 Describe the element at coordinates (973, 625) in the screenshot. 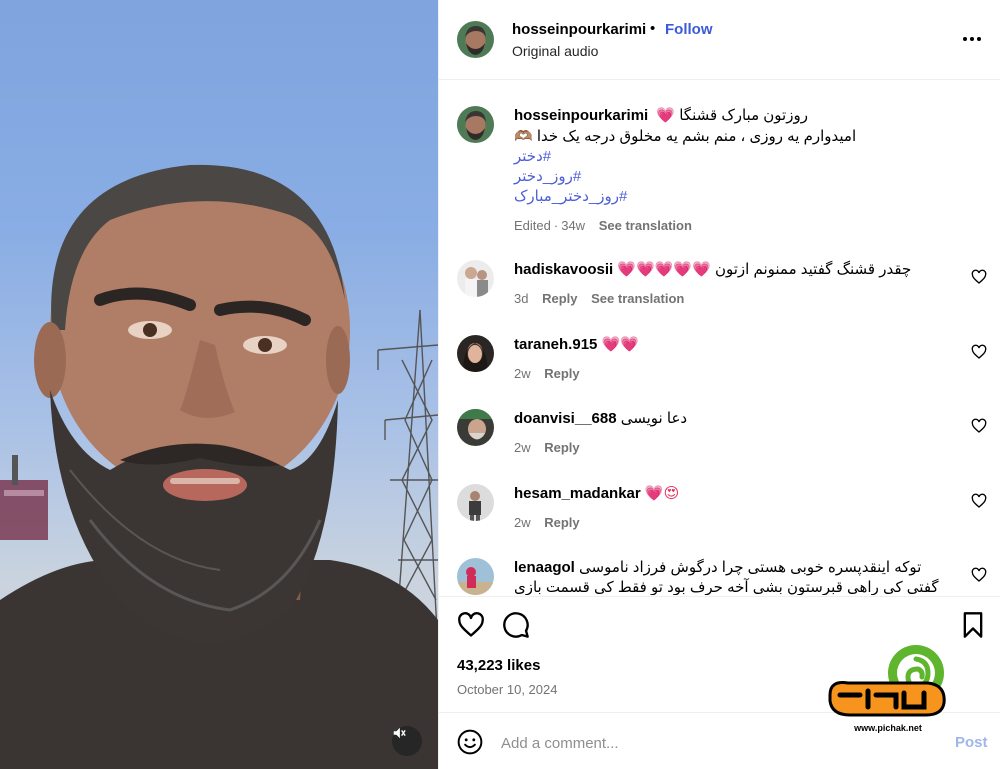

I see `bookmark-icon` at that location.